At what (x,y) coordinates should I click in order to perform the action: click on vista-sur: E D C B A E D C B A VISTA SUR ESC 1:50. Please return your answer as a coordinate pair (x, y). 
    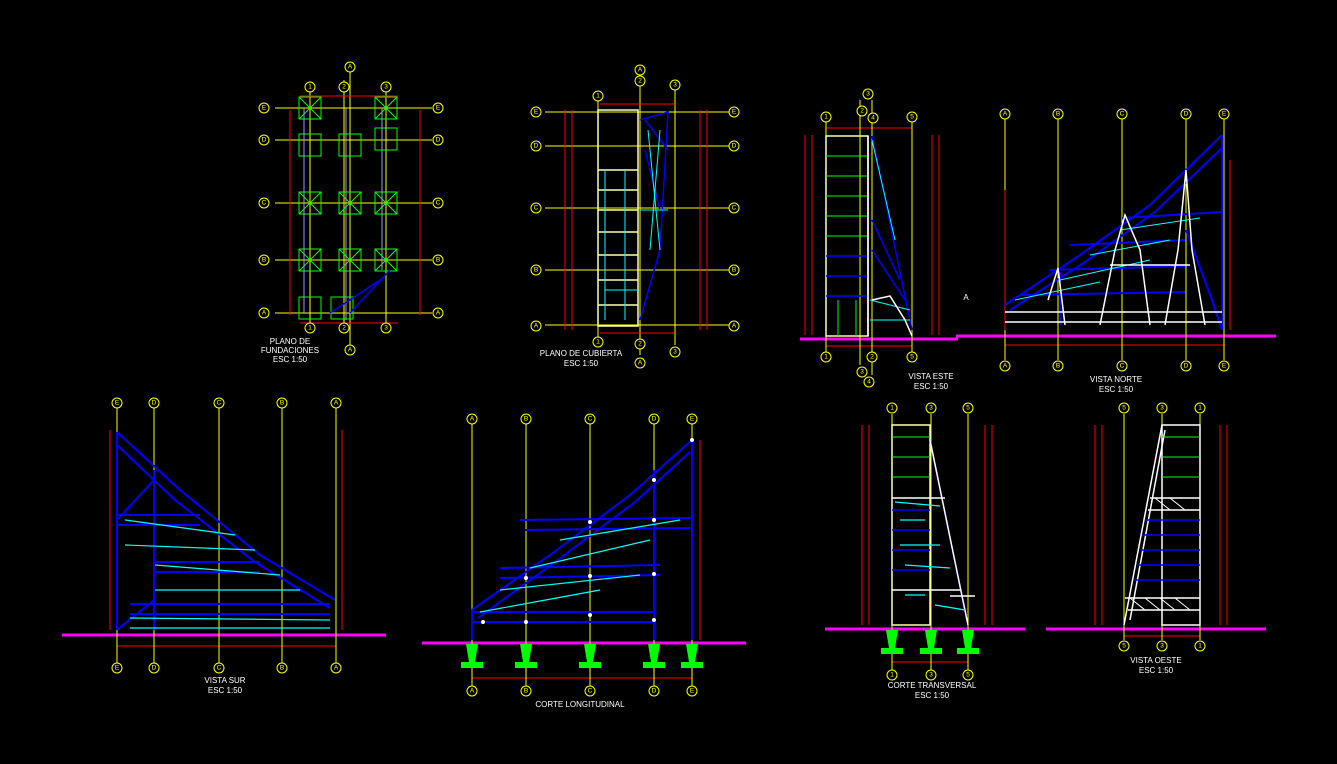
    Looking at the image, I should click on (224, 546).